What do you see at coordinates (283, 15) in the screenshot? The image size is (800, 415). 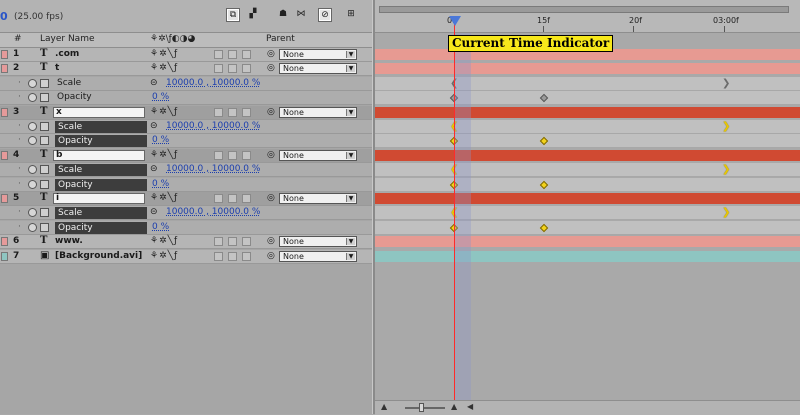 I see `hide-shy-icon: ☗` at bounding box center [283, 15].